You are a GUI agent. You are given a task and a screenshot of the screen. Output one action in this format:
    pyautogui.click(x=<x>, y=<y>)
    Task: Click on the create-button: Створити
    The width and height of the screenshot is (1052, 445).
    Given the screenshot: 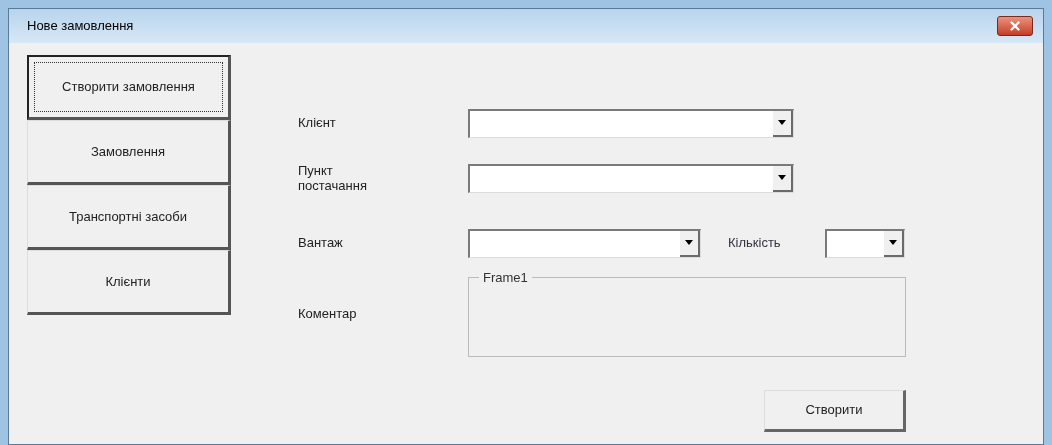 What is the action you would take?
    pyautogui.click(x=835, y=411)
    